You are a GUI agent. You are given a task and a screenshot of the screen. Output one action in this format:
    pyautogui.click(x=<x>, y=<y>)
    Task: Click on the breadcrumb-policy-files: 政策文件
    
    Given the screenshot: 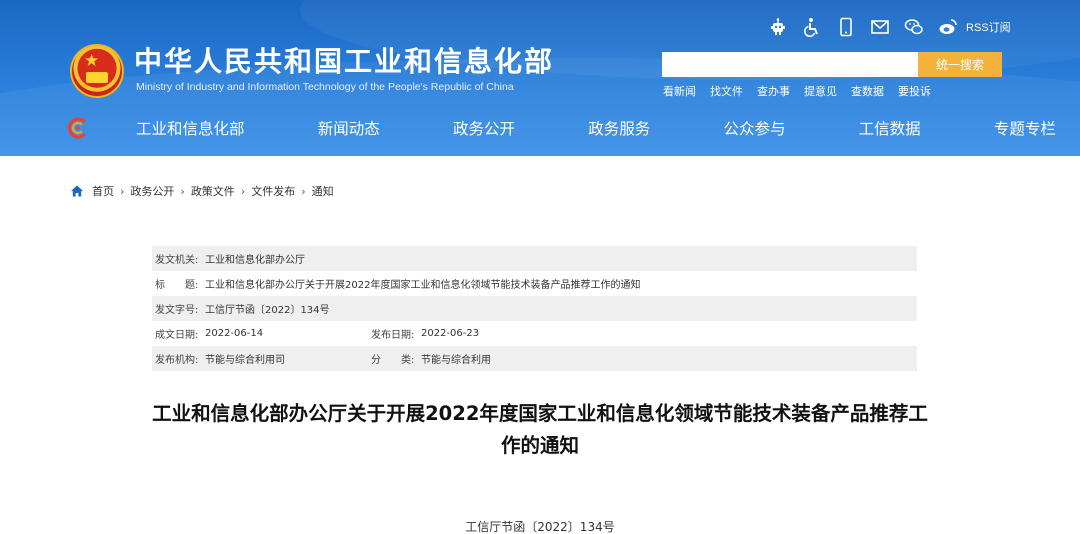 What is the action you would take?
    pyautogui.click(x=213, y=191)
    